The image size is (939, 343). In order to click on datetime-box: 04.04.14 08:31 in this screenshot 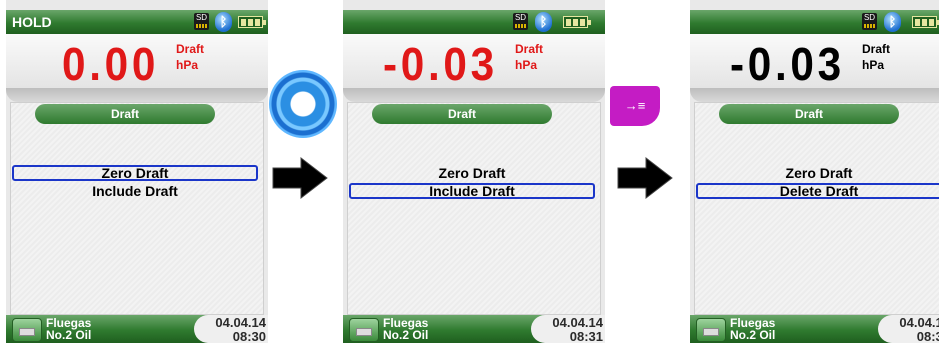, I will do `click(568, 329)`.